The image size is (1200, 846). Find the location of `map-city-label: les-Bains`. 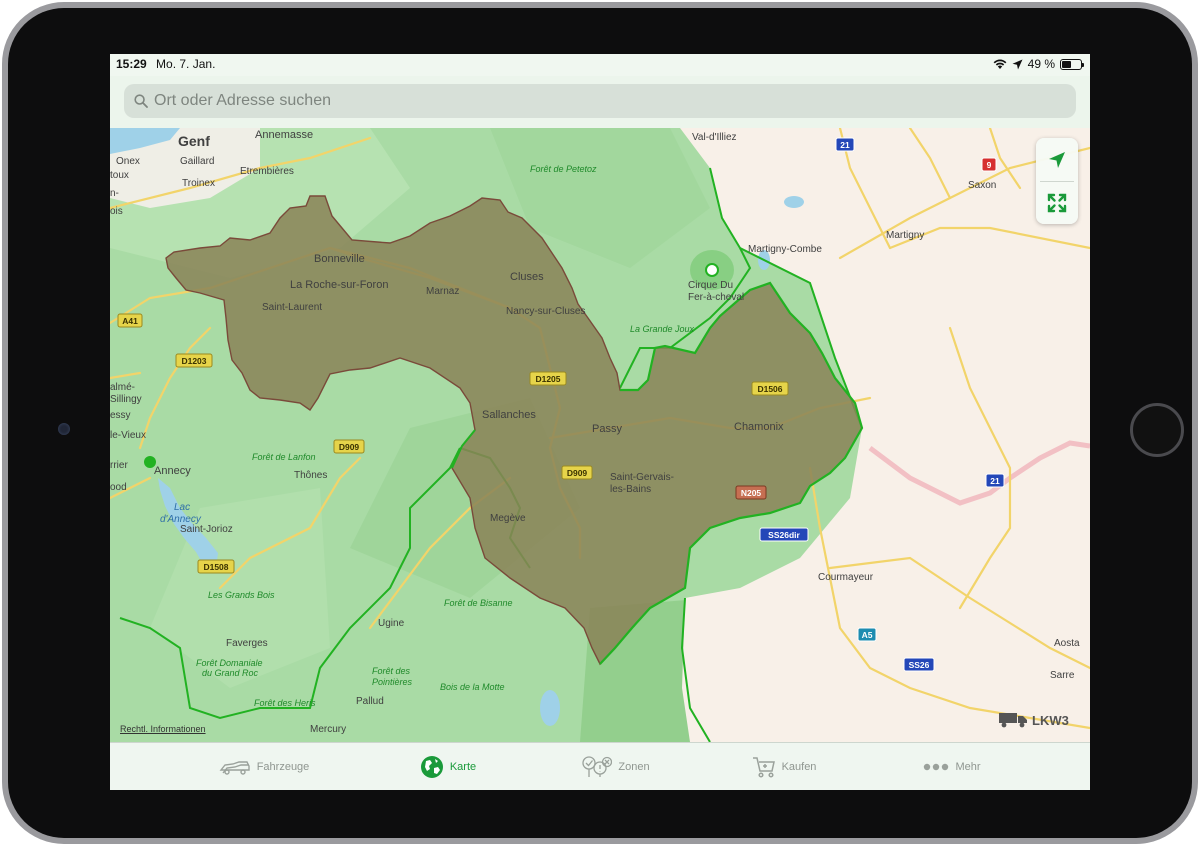

map-city-label: les-Bains is located at coordinates (630, 489).